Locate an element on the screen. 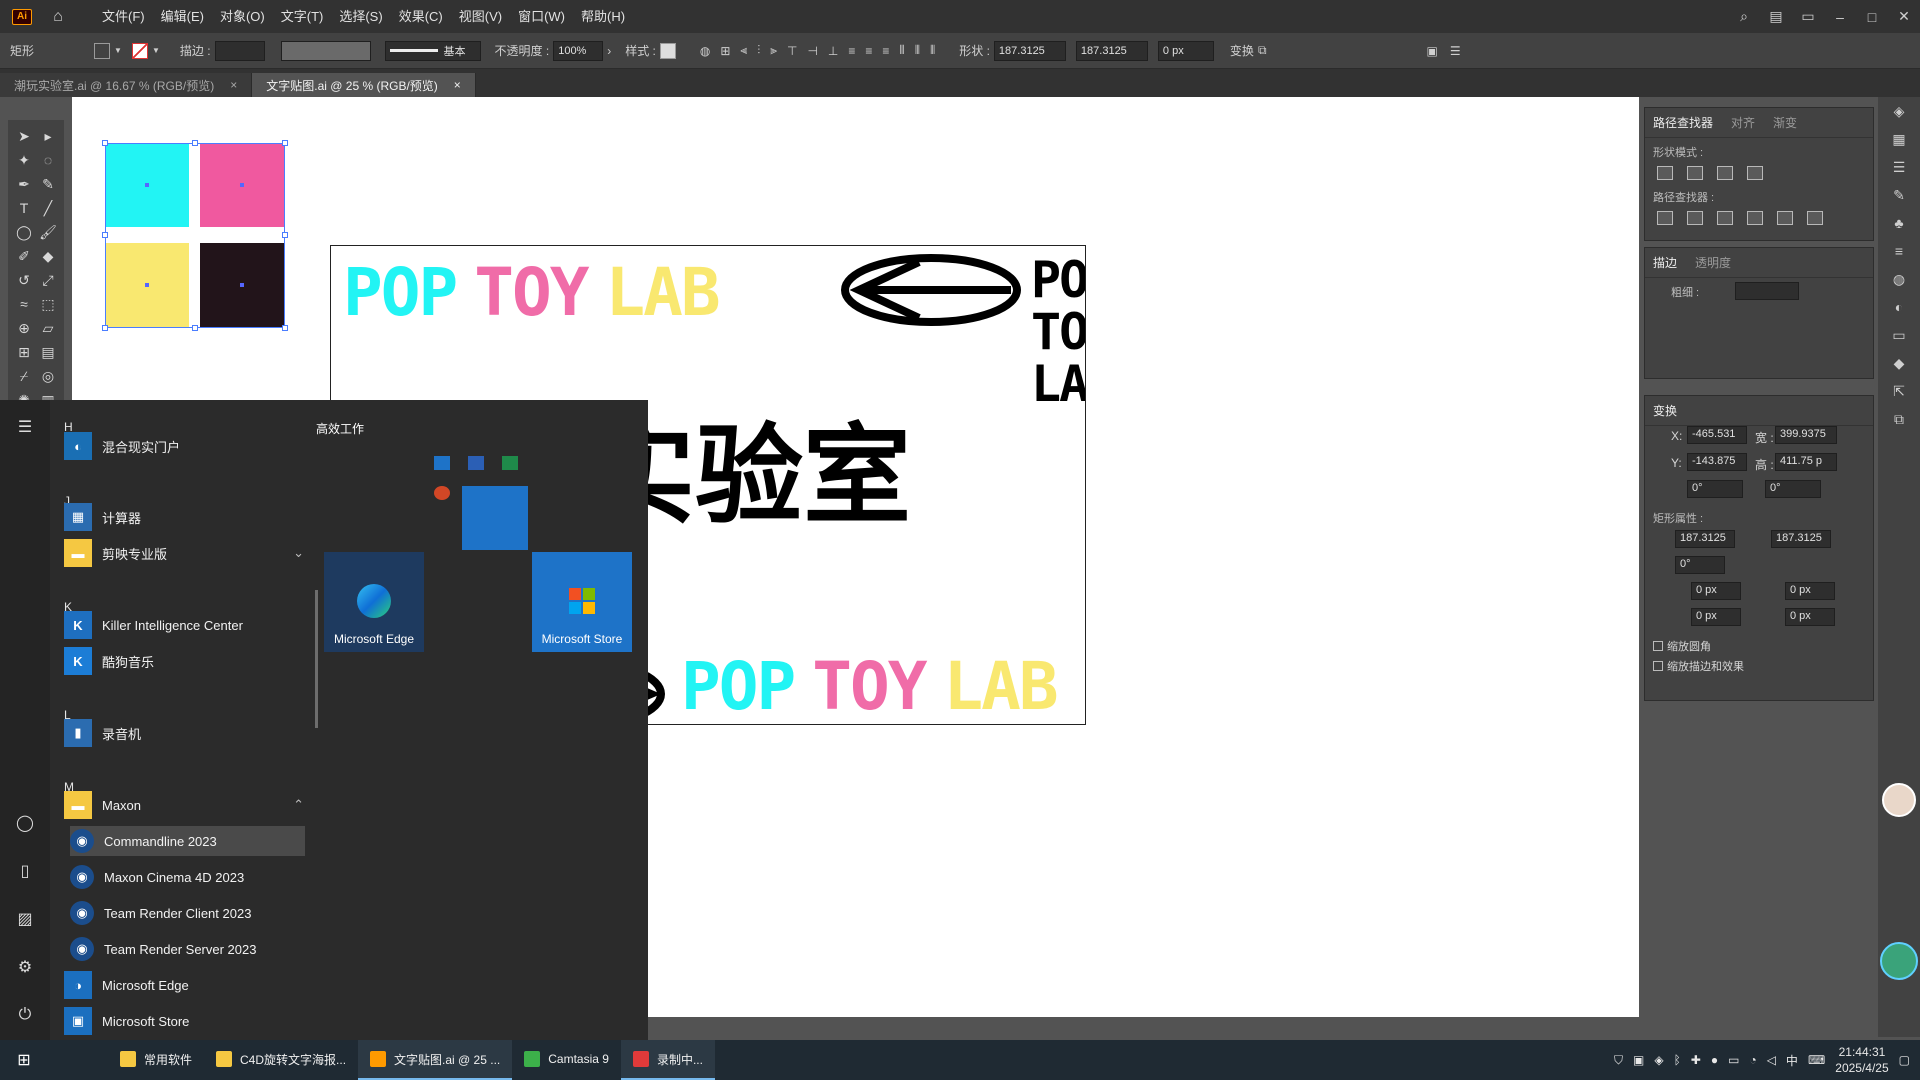 This screenshot has width=1920, height=1080. menu-item: 窗口(W) is located at coordinates (541, 16).